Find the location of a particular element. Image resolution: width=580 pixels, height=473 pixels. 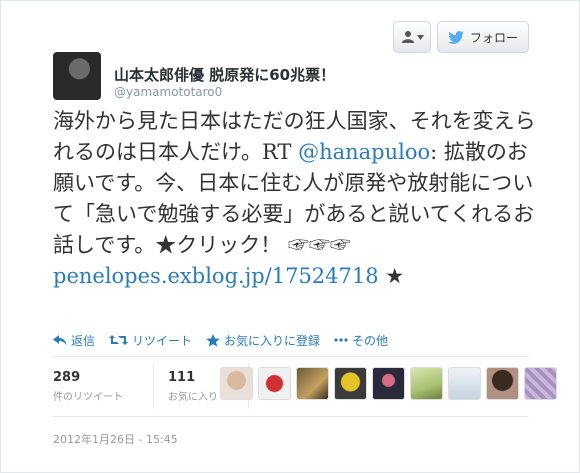

tweet-actions: 返信 リツイート お気に入りに登録 その他 is located at coordinates (220, 340).